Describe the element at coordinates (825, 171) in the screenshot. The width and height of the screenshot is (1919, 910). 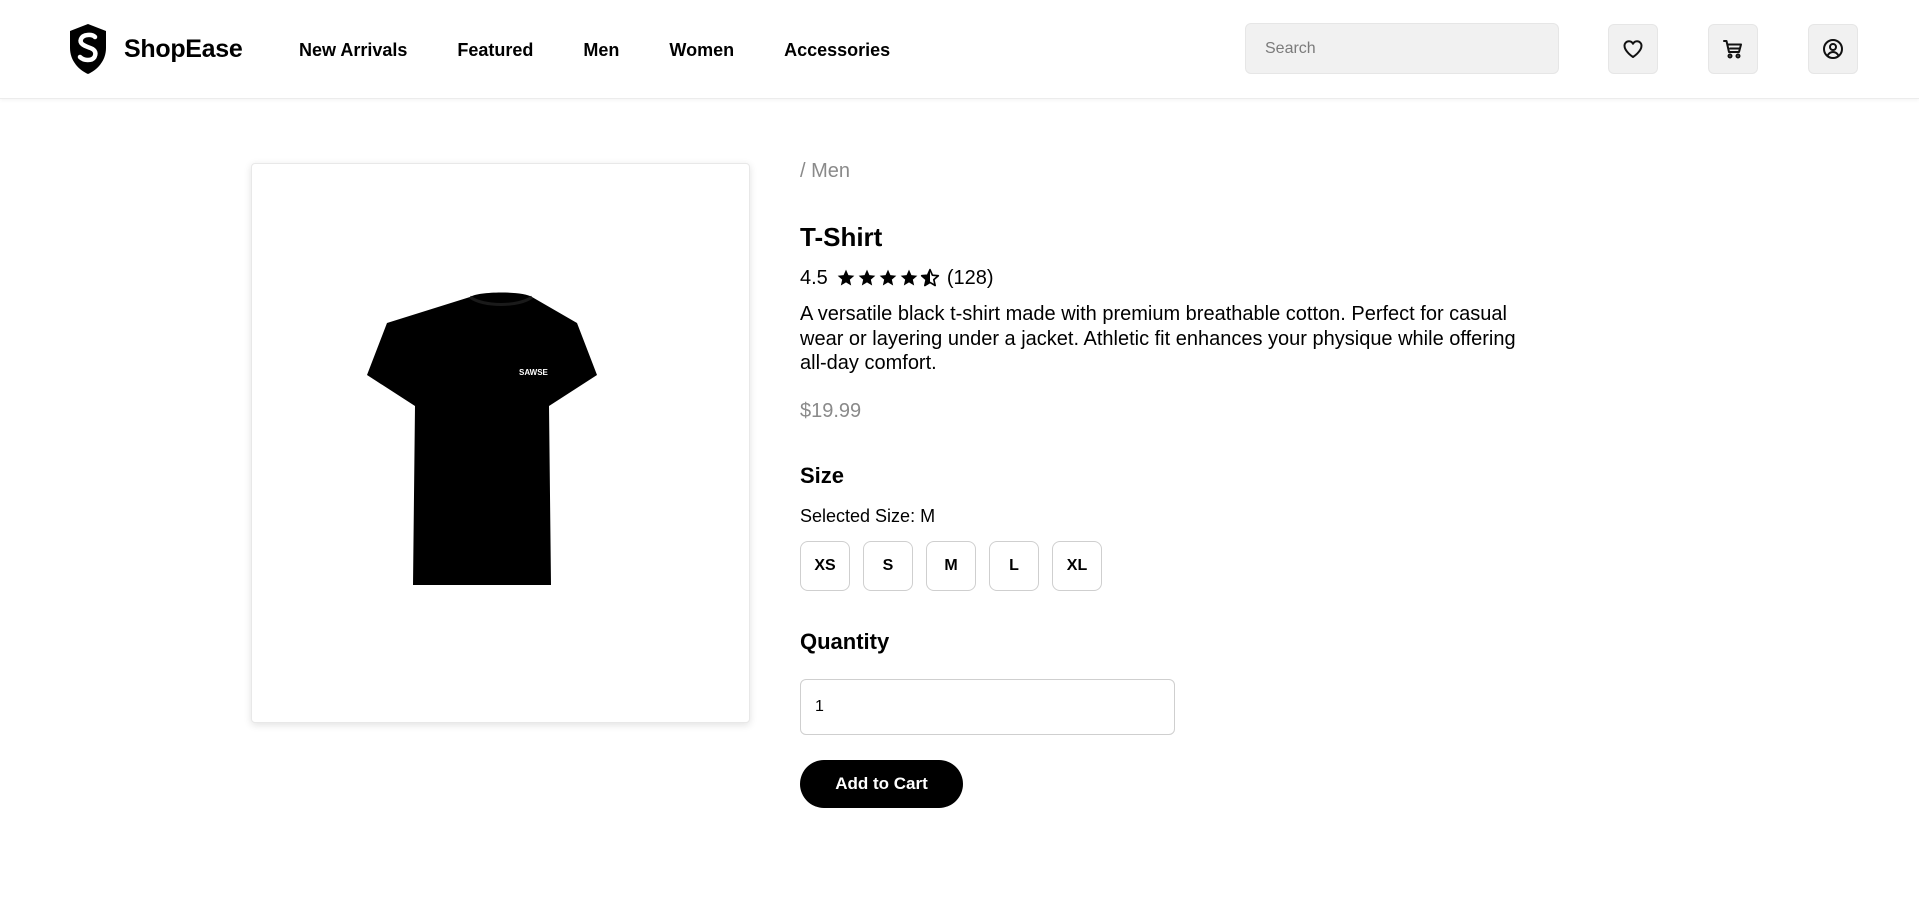
I see `breadcrumb: / Men` at that location.